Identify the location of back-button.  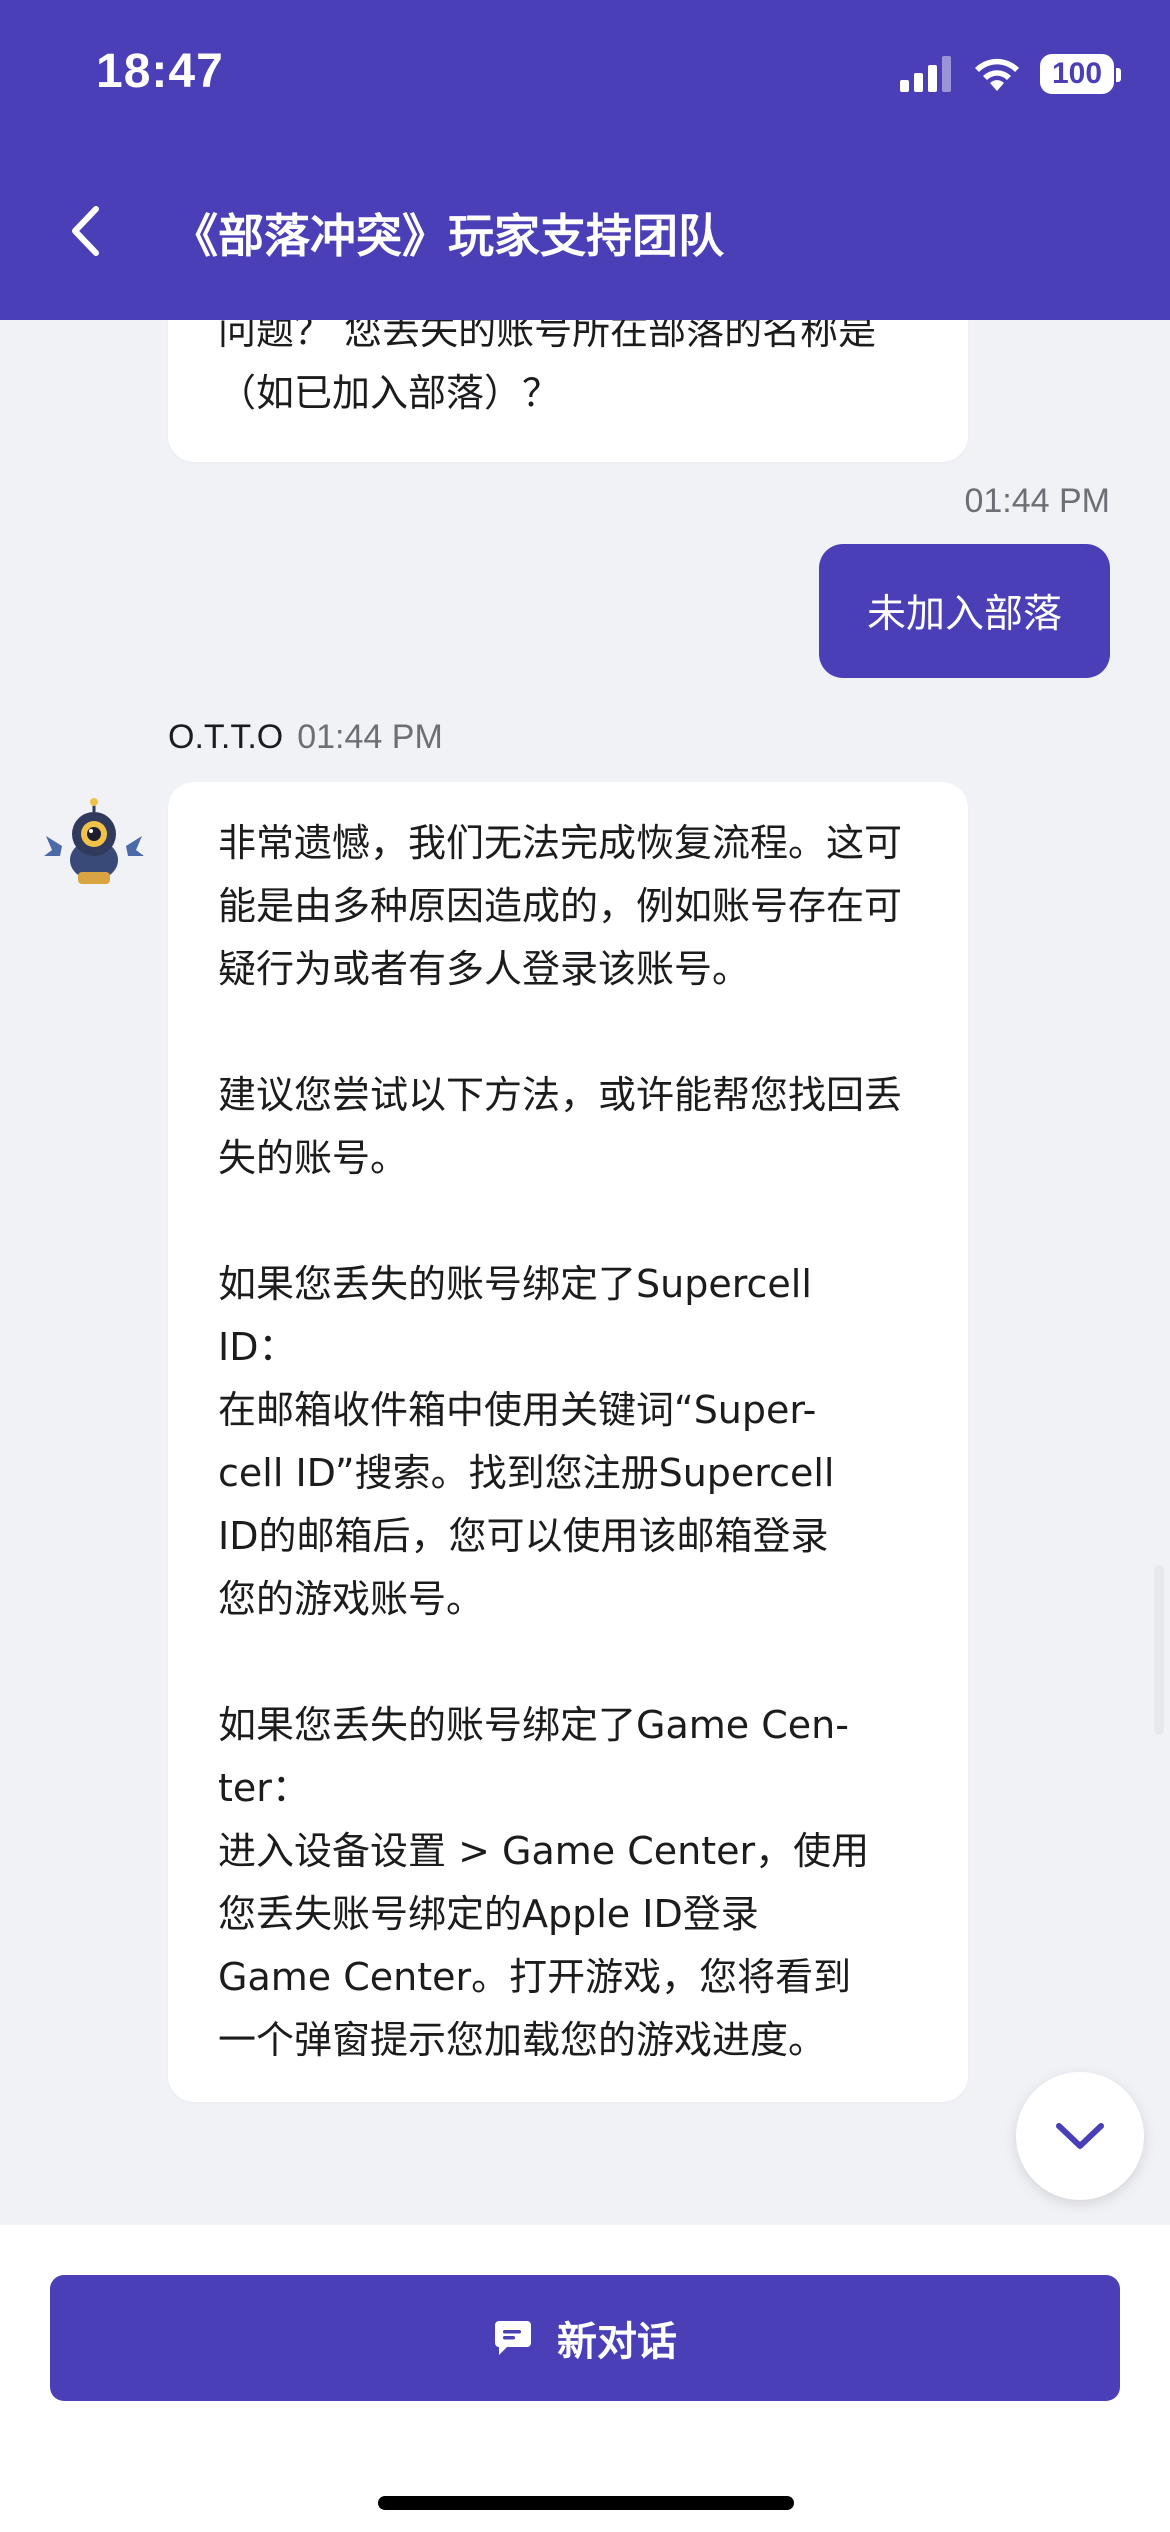
(85, 231).